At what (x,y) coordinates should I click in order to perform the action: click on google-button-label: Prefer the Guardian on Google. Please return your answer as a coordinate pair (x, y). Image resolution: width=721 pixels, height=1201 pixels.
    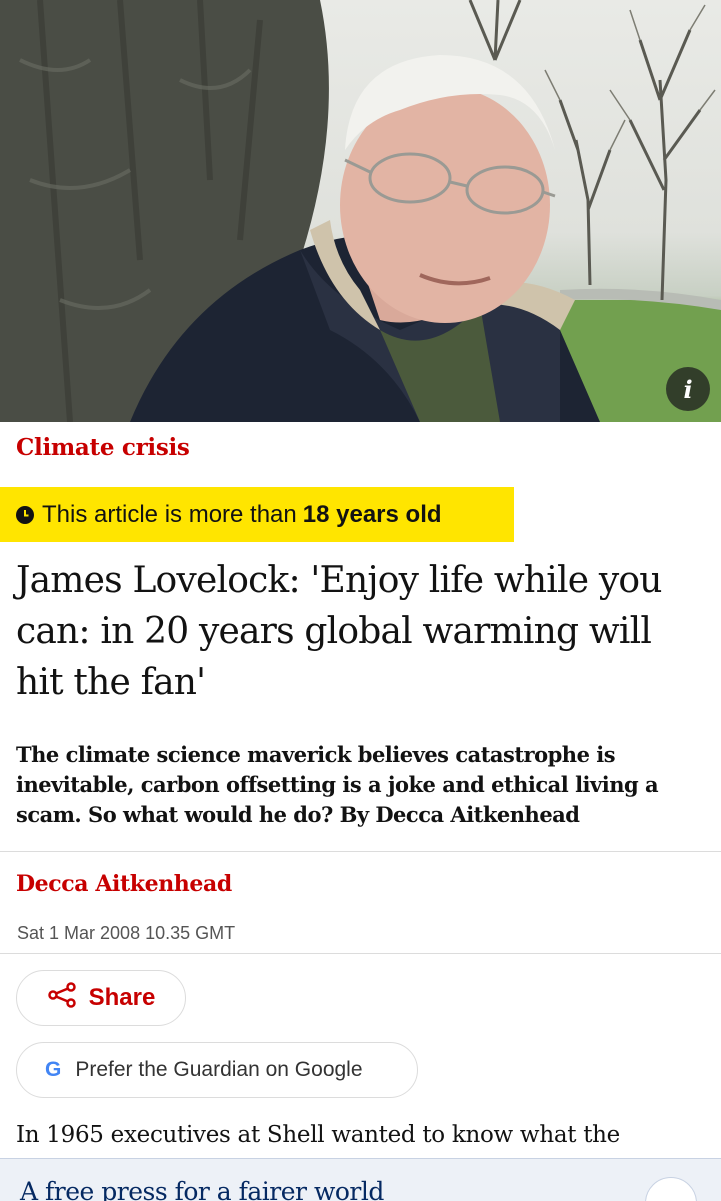
    Looking at the image, I should click on (219, 1069).